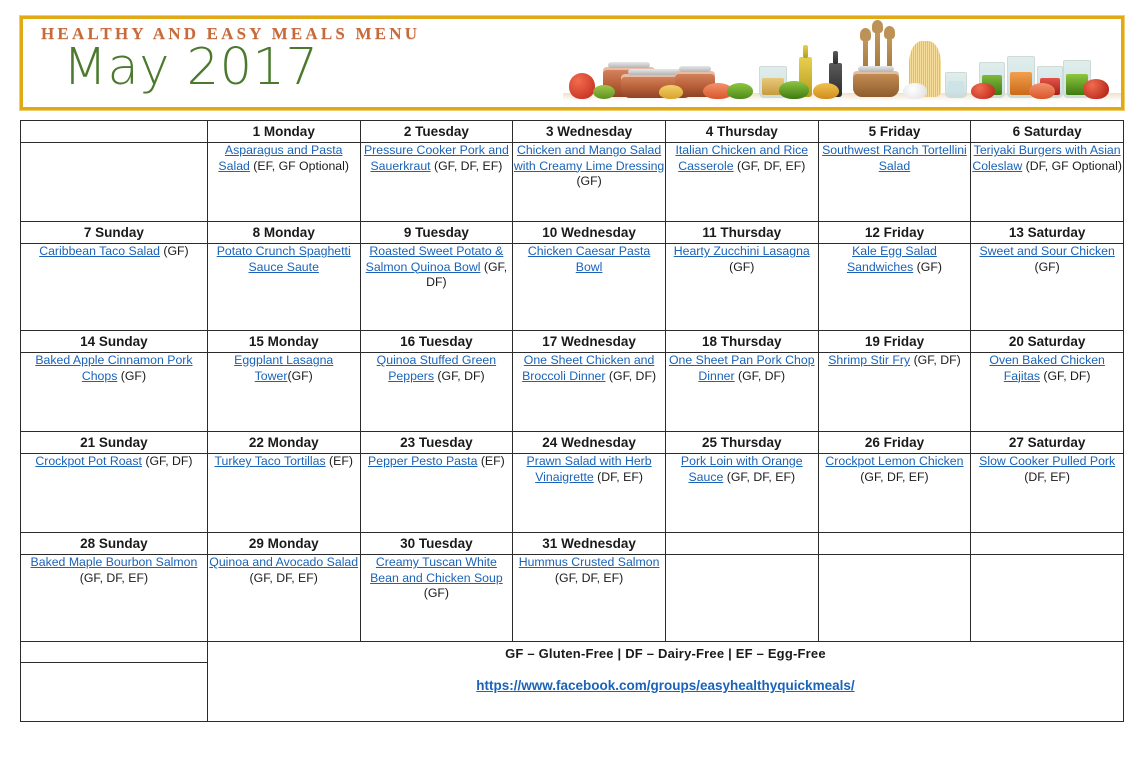 The width and height of the screenshot is (1142, 784). I want to click on recipe-link: Pepper Pesto Pasta, so click(422, 461).